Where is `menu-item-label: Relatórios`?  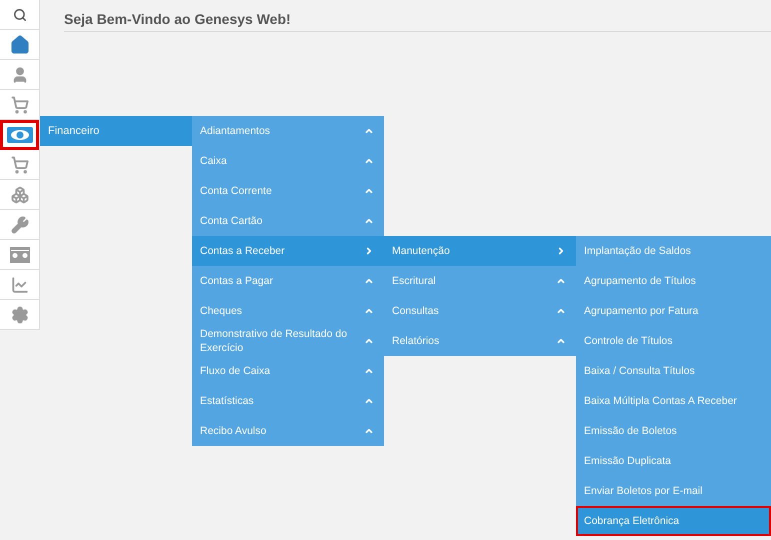 menu-item-label: Relatórios is located at coordinates (416, 341).